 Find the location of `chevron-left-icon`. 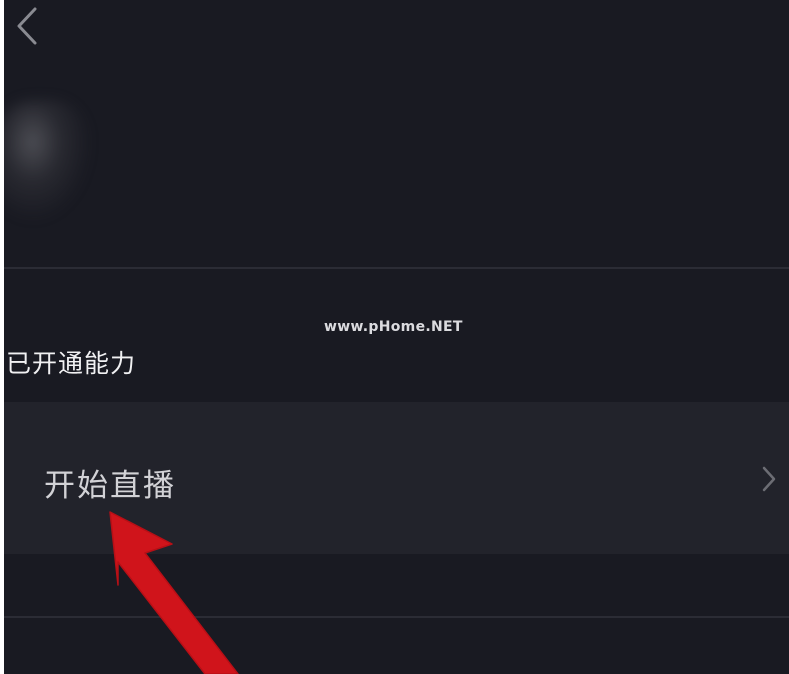

chevron-left-icon is located at coordinates (27, 26).